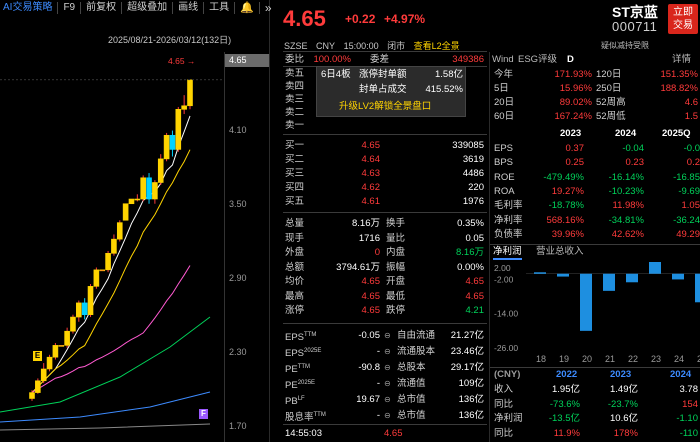 This screenshot has width=700, height=442. I want to click on table-value: 154, so click(690, 404).